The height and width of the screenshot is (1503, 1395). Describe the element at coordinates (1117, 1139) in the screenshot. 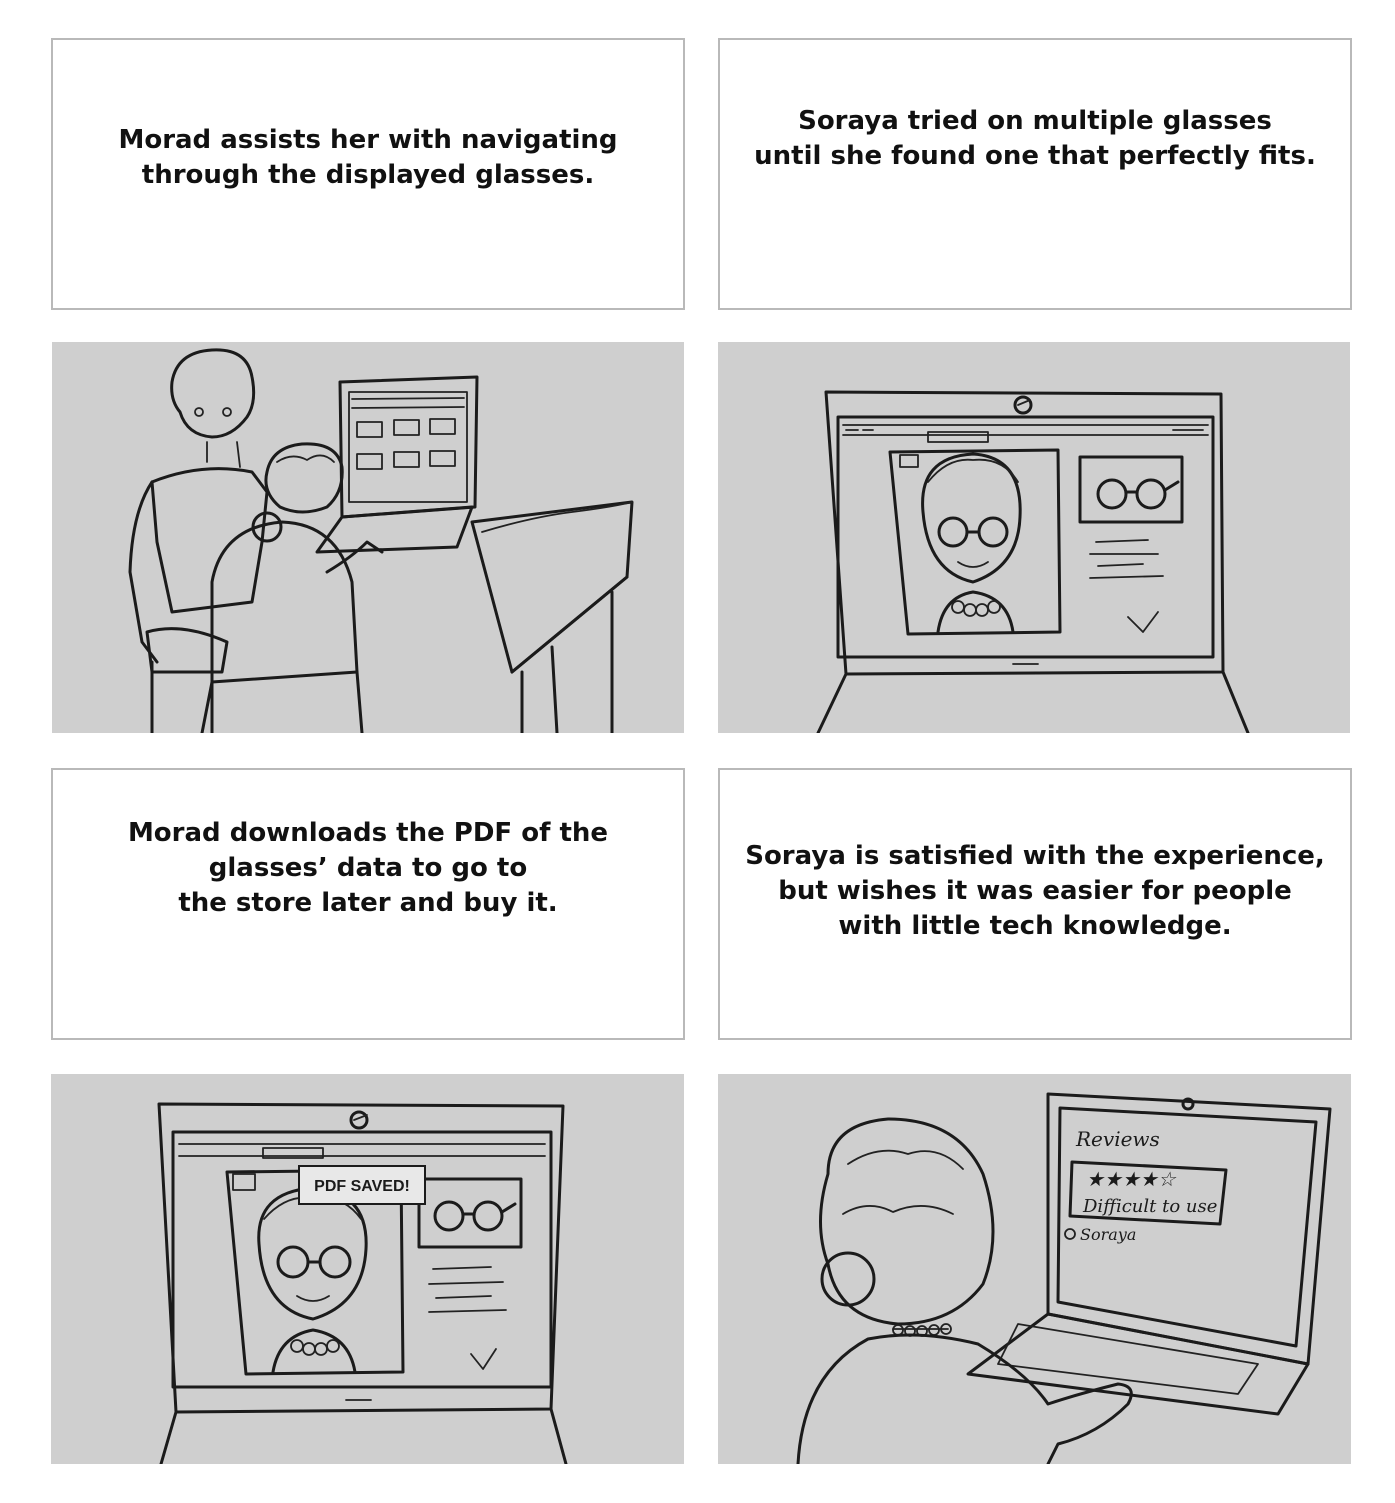

I see `reviews-title: Reviews` at that location.